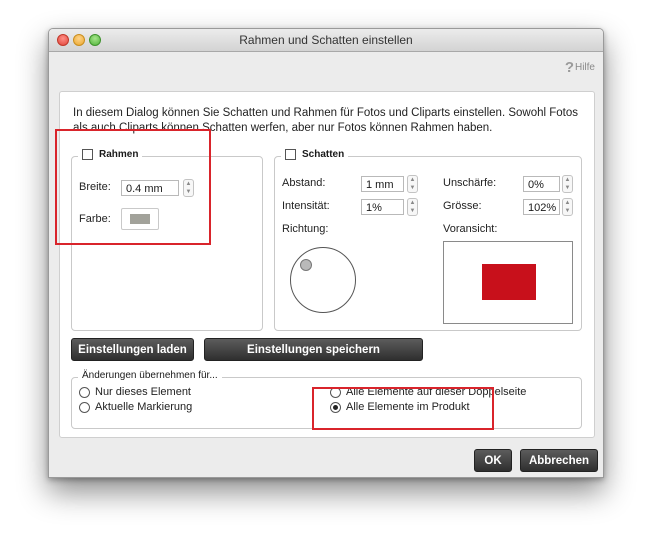 Image resolution: width=650 pixels, height=544 pixels. What do you see at coordinates (567, 184) in the screenshot?
I see `unschaerfe-stepper: ▲ ▼` at bounding box center [567, 184].